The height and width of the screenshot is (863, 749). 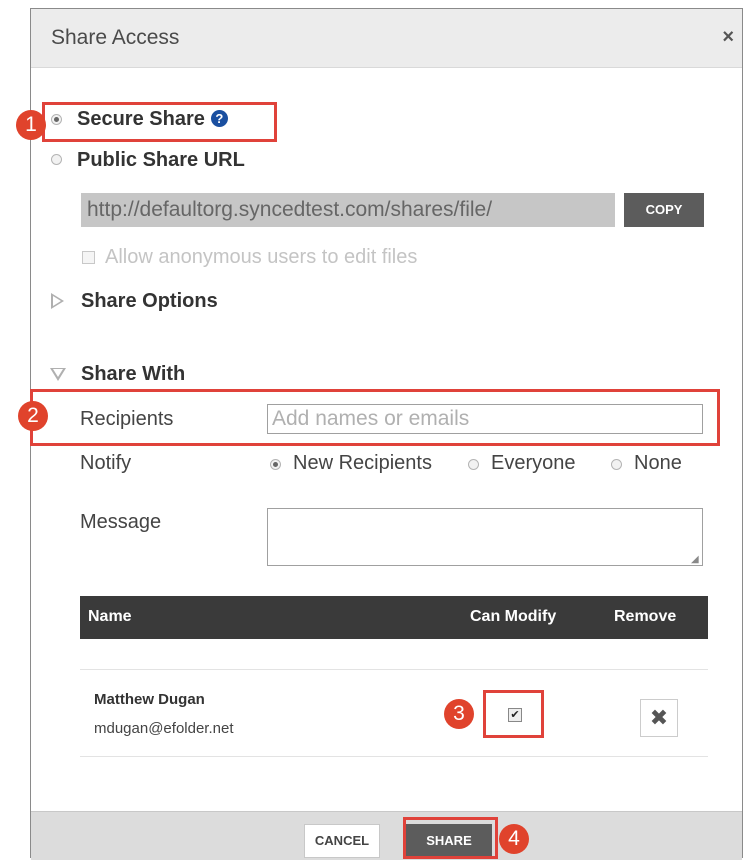 I want to click on close-icon: ×, so click(x=728, y=37).